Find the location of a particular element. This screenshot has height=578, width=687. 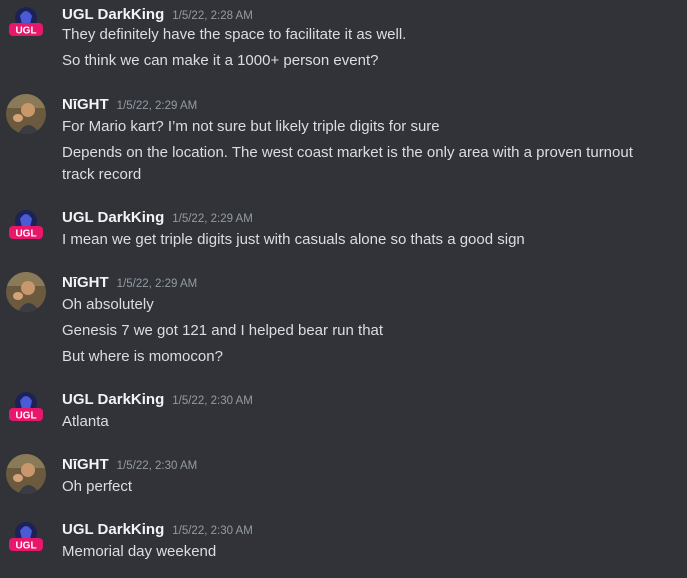

message-header: UGL DarkKing 1/5/22, 2:29 AM is located at coordinates (157, 218).